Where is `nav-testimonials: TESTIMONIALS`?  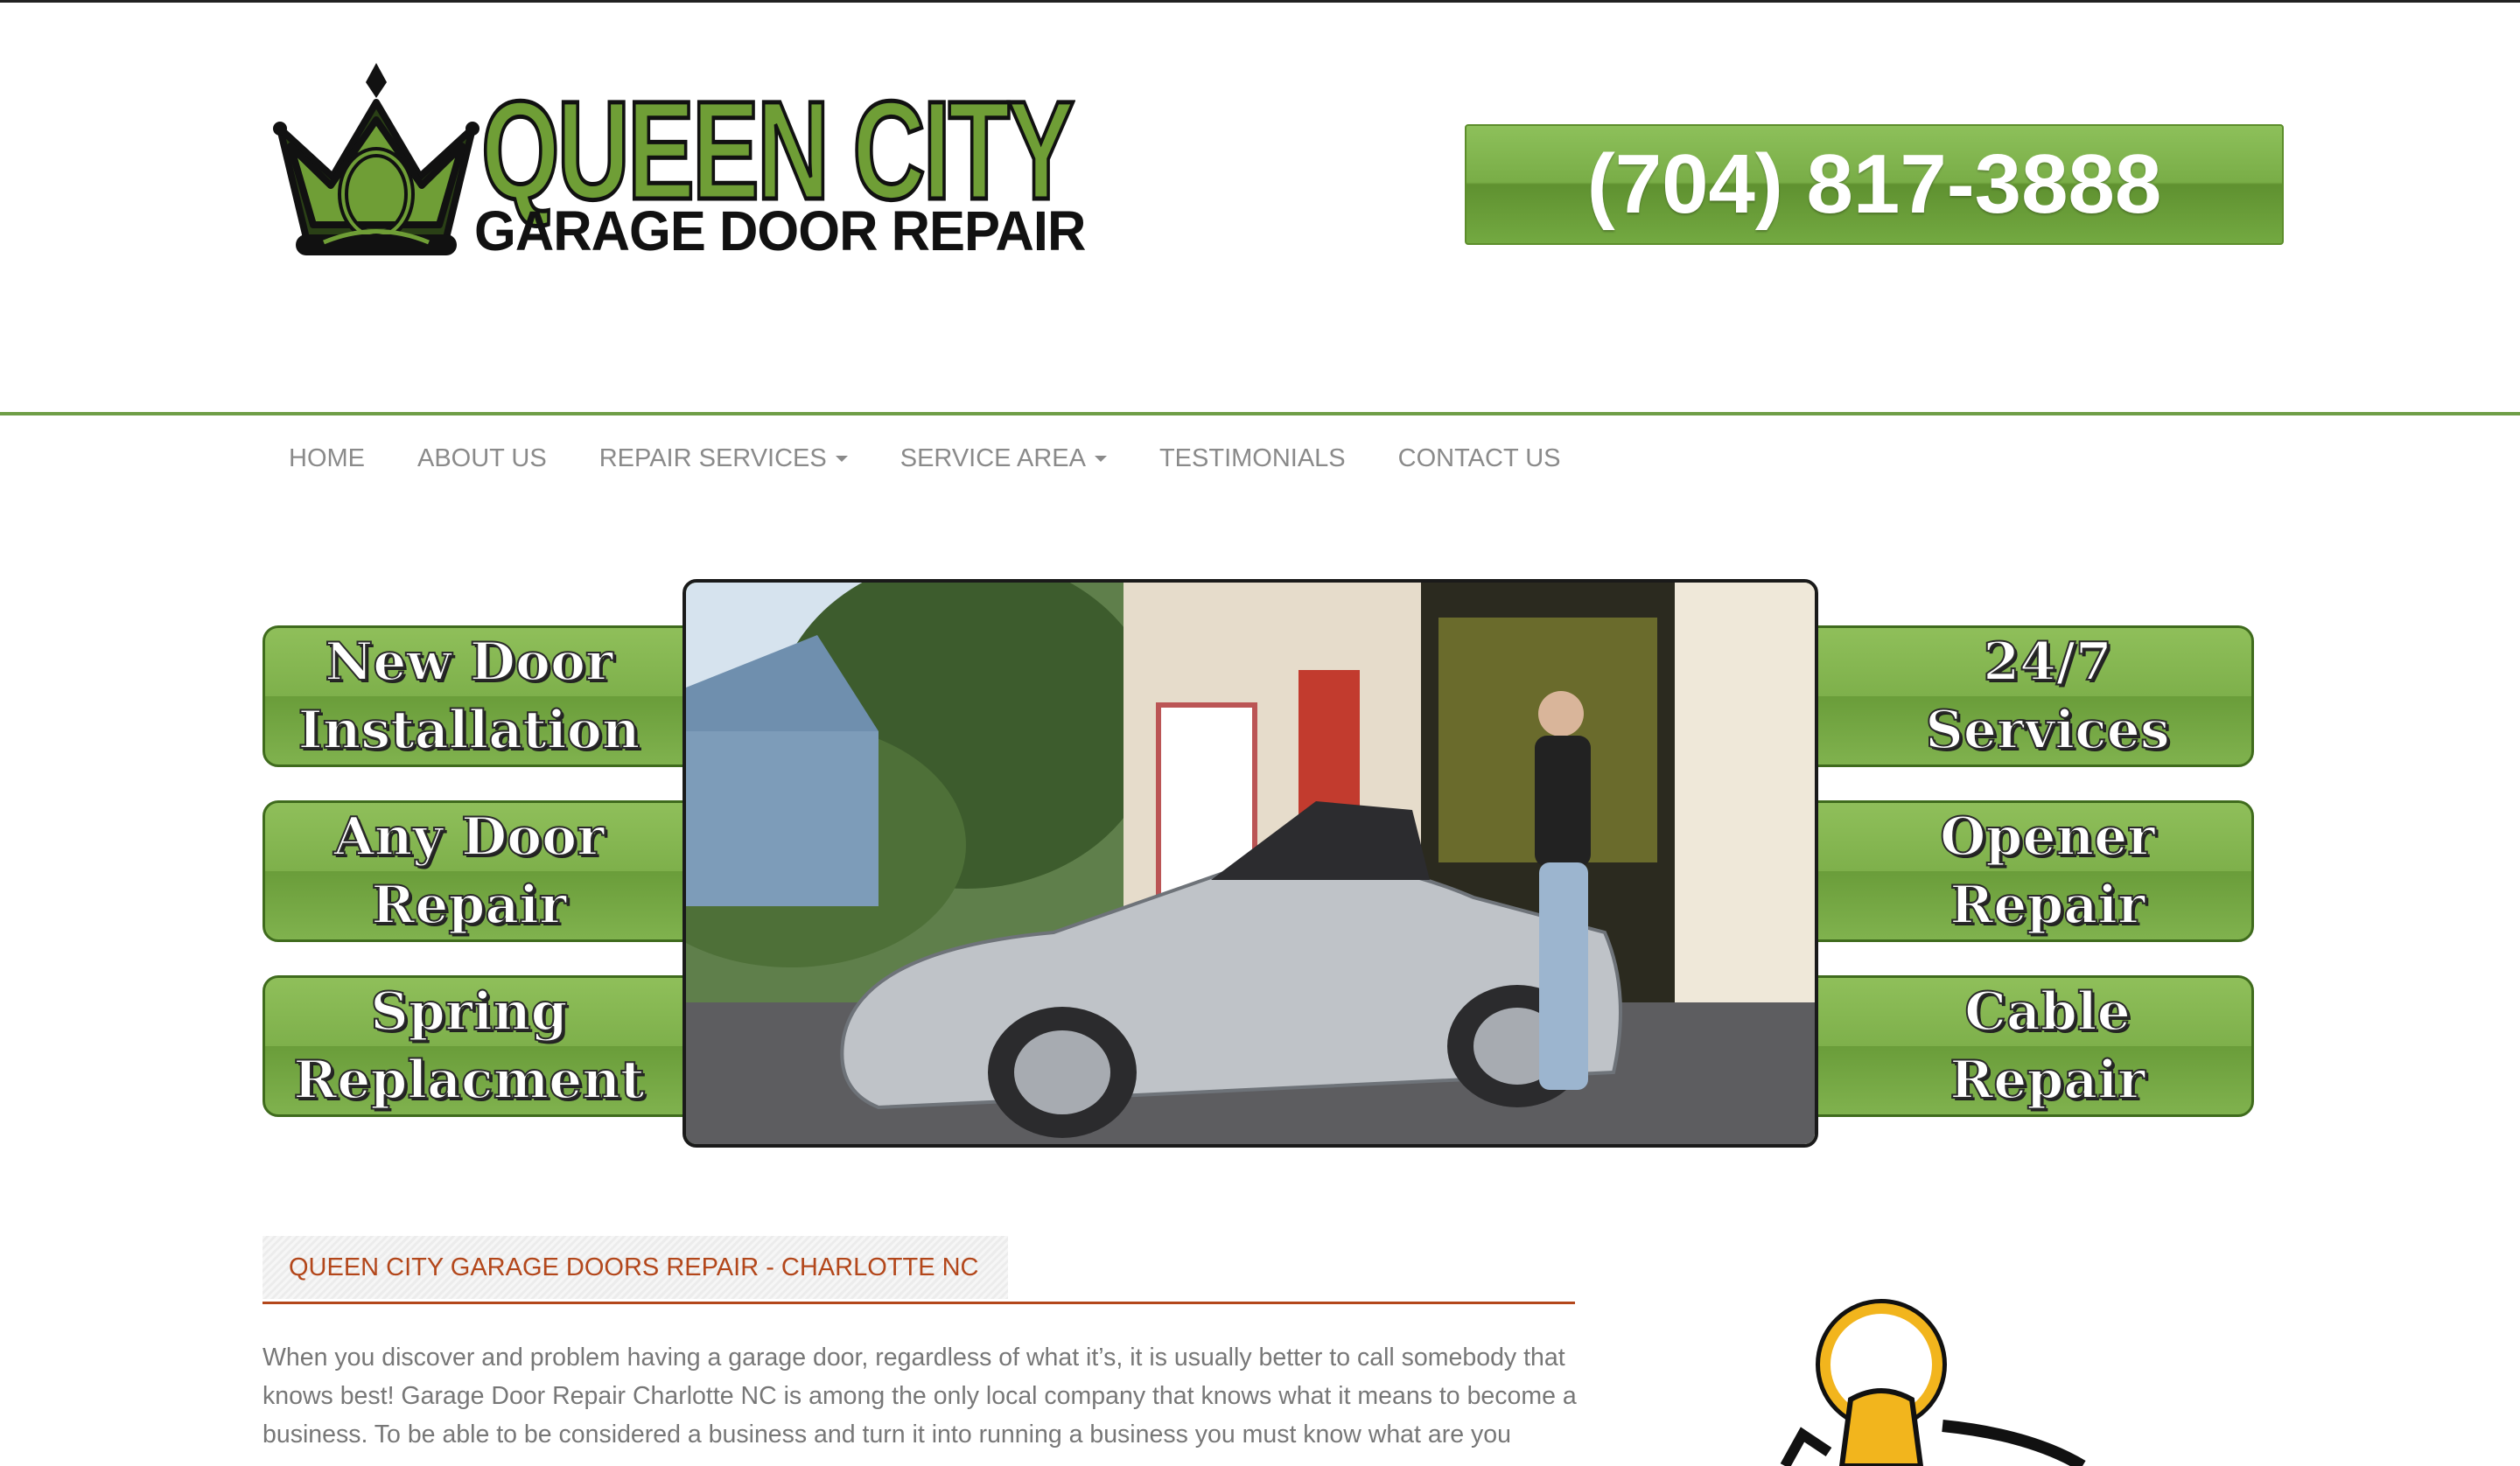
nav-testimonials: TESTIMONIALS is located at coordinates (1252, 459).